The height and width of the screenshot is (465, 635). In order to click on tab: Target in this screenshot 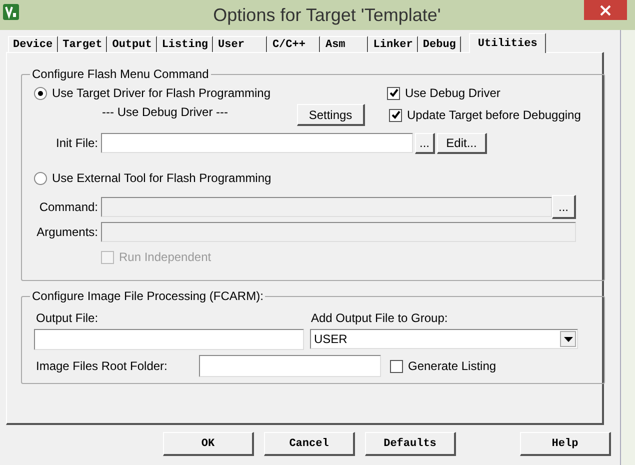, I will do `click(83, 44)`.